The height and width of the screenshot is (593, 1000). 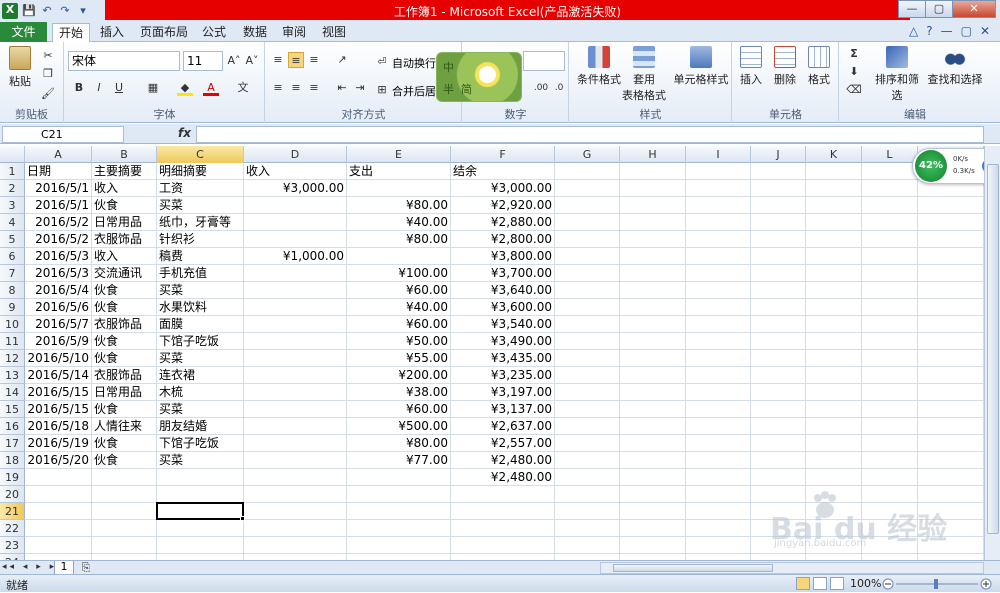 What do you see at coordinates (295, 256) in the screenshot?
I see `cell-d6: ¥1,000.00` at bounding box center [295, 256].